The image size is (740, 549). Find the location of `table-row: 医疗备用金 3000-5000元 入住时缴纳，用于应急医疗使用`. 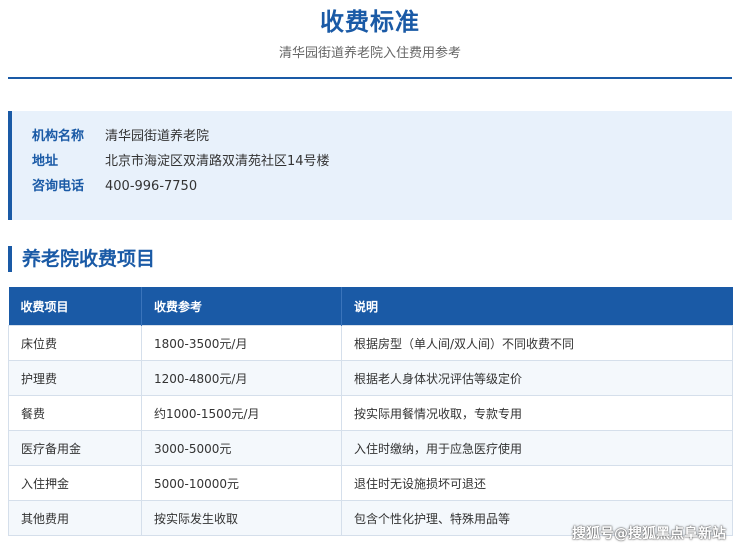

table-row: 医疗备用金 3000-5000元 入住时缴纳，用于应急医疗使用 is located at coordinates (370, 448).